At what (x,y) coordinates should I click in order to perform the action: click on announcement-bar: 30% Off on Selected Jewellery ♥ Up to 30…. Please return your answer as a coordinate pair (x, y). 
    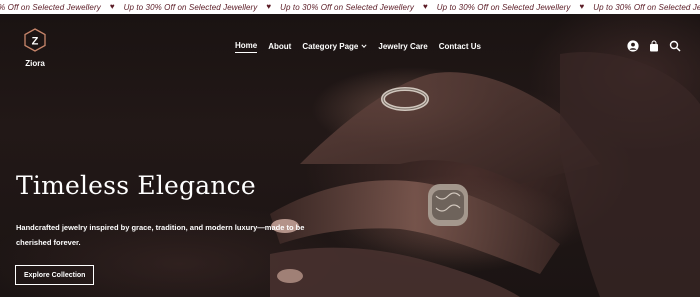
    Looking at the image, I should click on (350, 7).